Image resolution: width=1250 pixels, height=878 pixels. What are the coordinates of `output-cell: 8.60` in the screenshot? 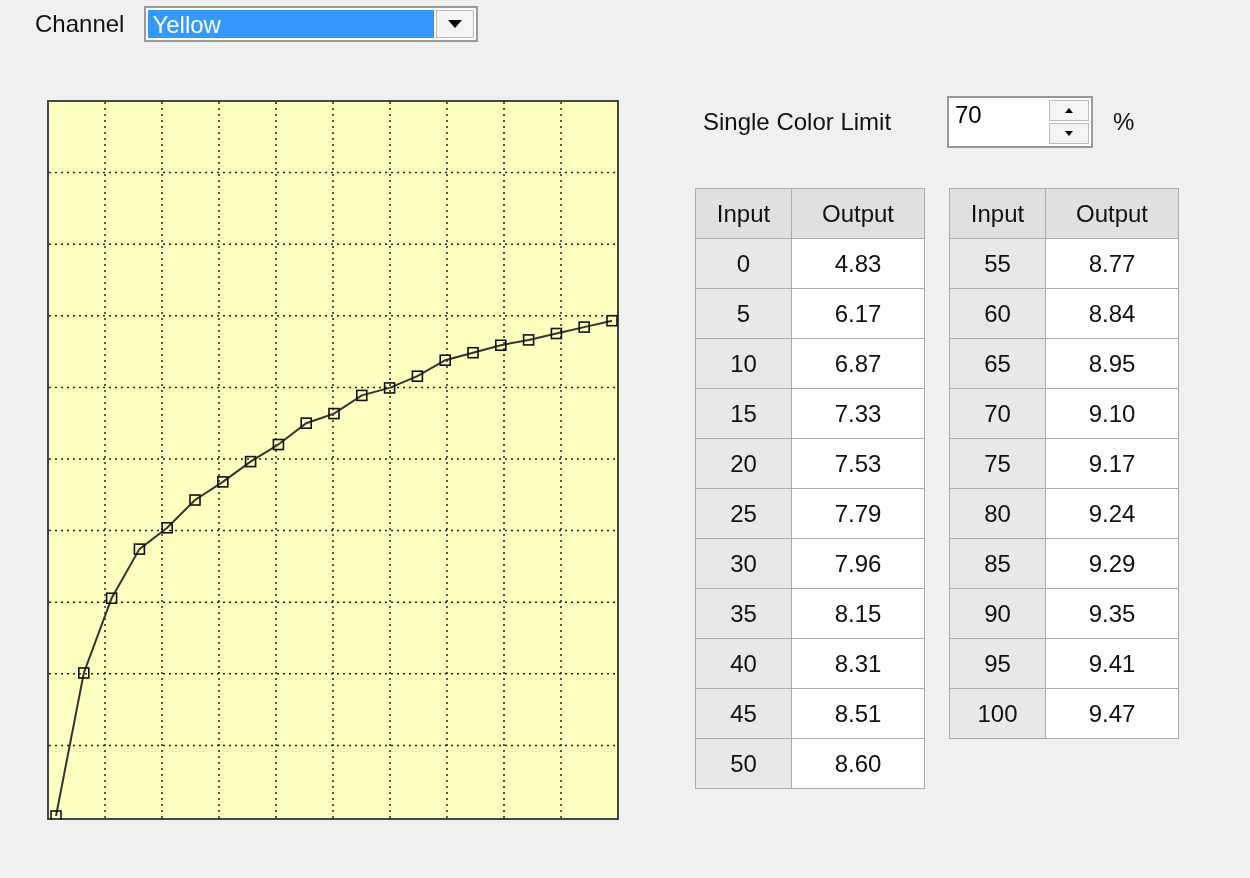 It's located at (858, 763).